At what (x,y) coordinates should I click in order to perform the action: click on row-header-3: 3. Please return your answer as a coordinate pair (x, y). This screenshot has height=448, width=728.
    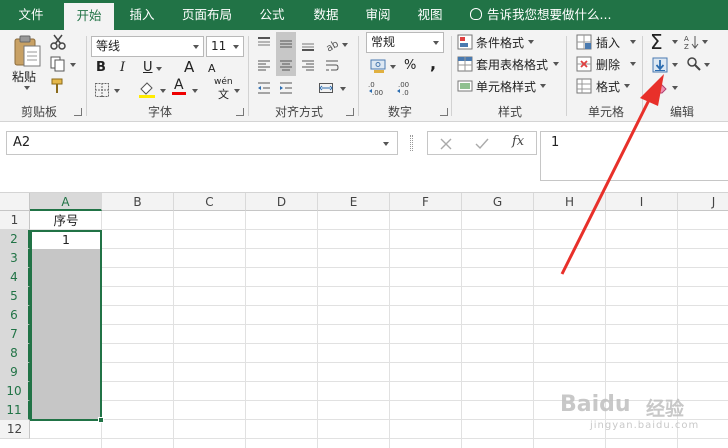
    Looking at the image, I should click on (15, 258).